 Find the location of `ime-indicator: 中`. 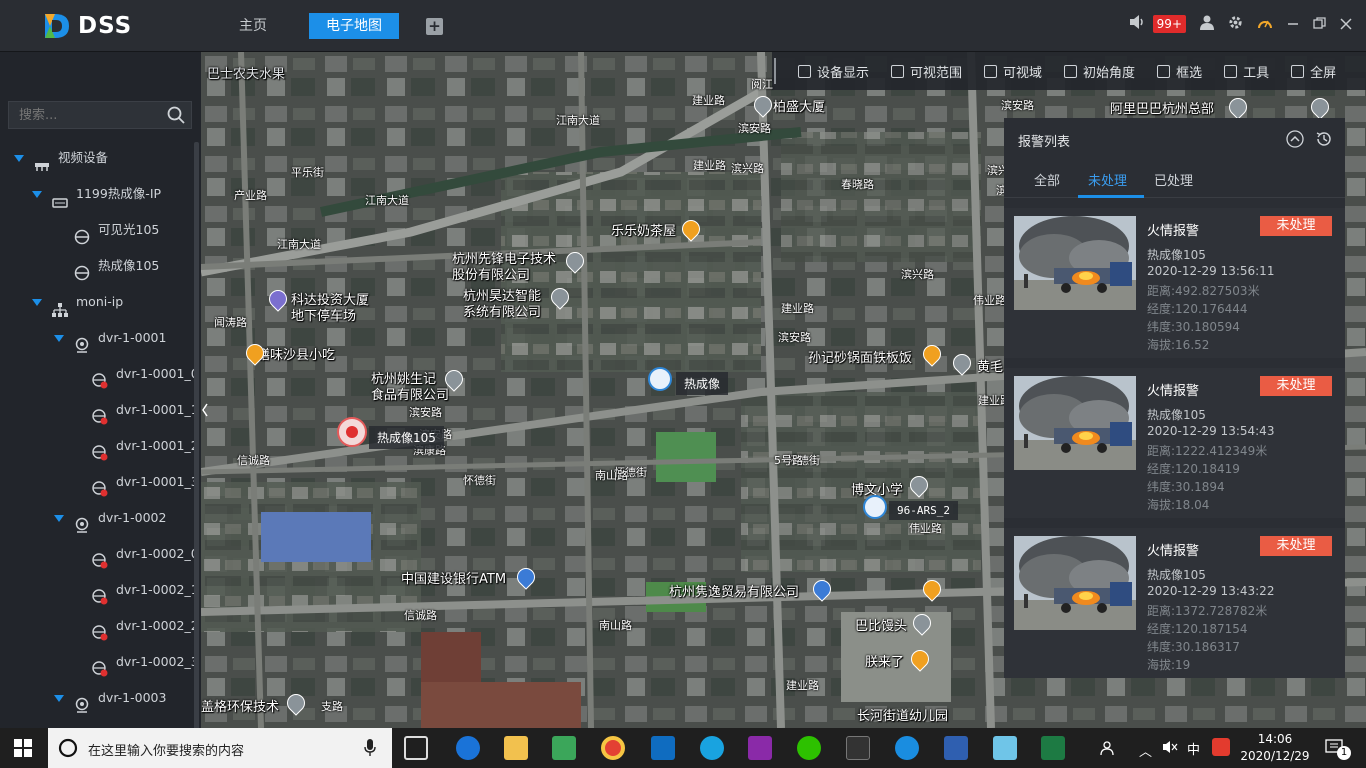

ime-indicator: 中 is located at coordinates (1193, 748).